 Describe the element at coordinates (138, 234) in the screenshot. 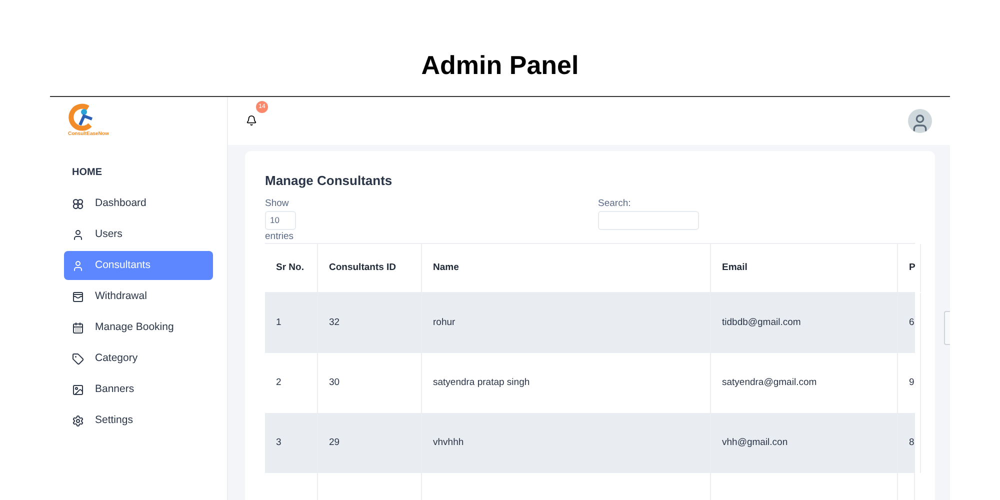

I see `sidebar-item: Users` at that location.